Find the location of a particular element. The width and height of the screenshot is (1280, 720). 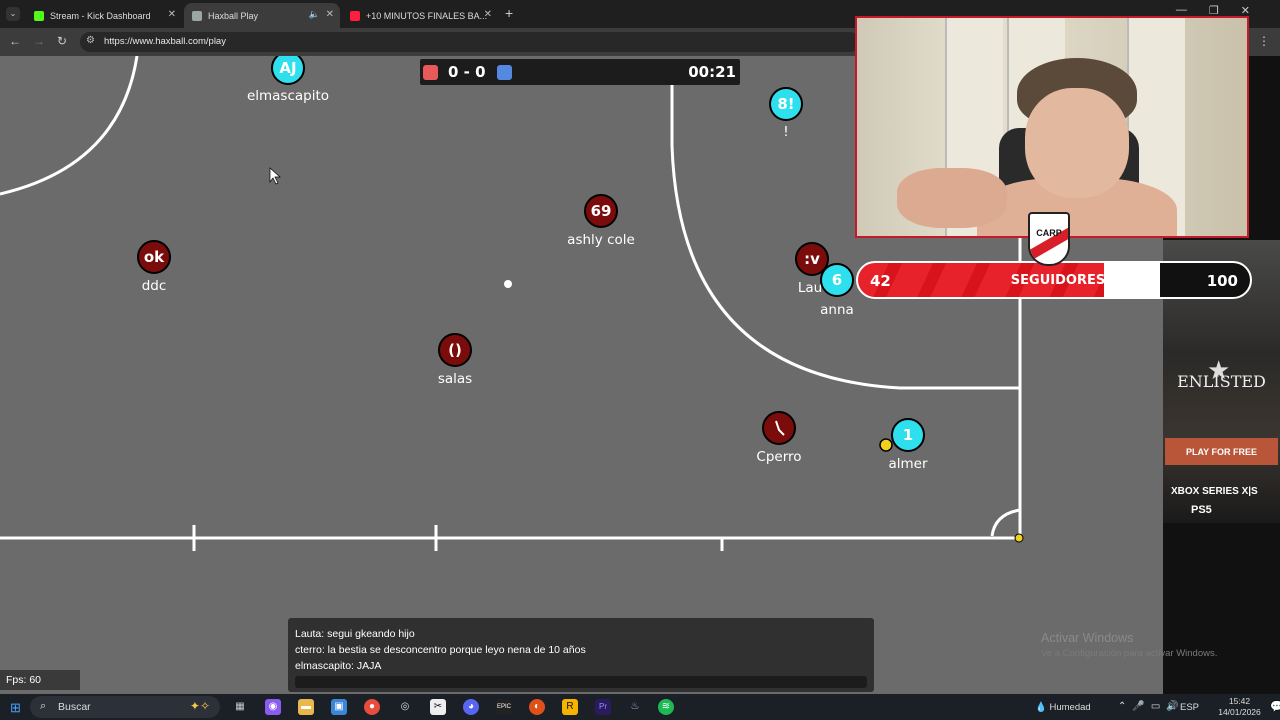

speaker-icon: 🔈 is located at coordinates (314, 14).